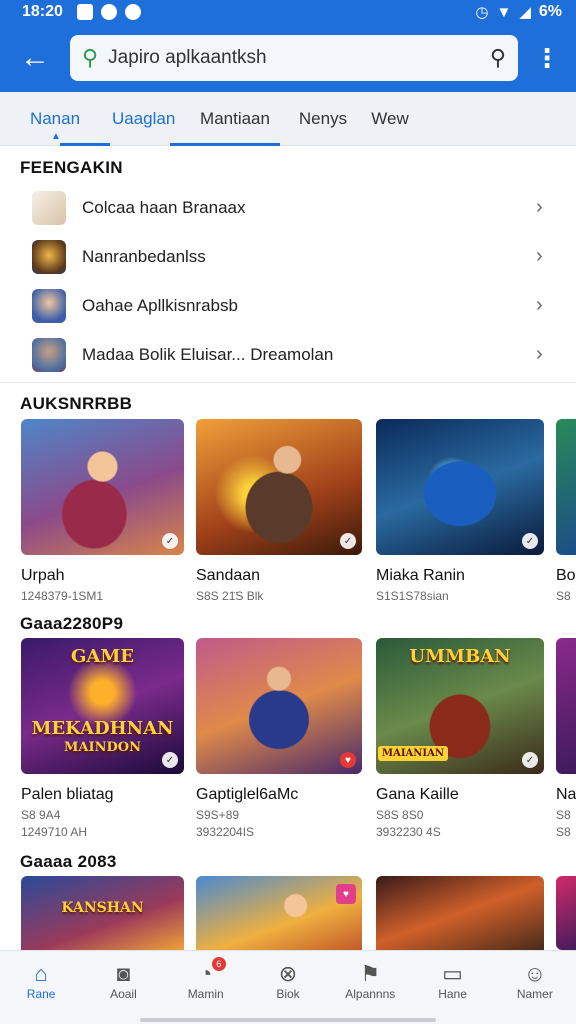 The width and height of the screenshot is (576, 1024). Describe the element at coordinates (235, 119) in the screenshot. I see `tab-mantiaan: Mantiaan` at that location.